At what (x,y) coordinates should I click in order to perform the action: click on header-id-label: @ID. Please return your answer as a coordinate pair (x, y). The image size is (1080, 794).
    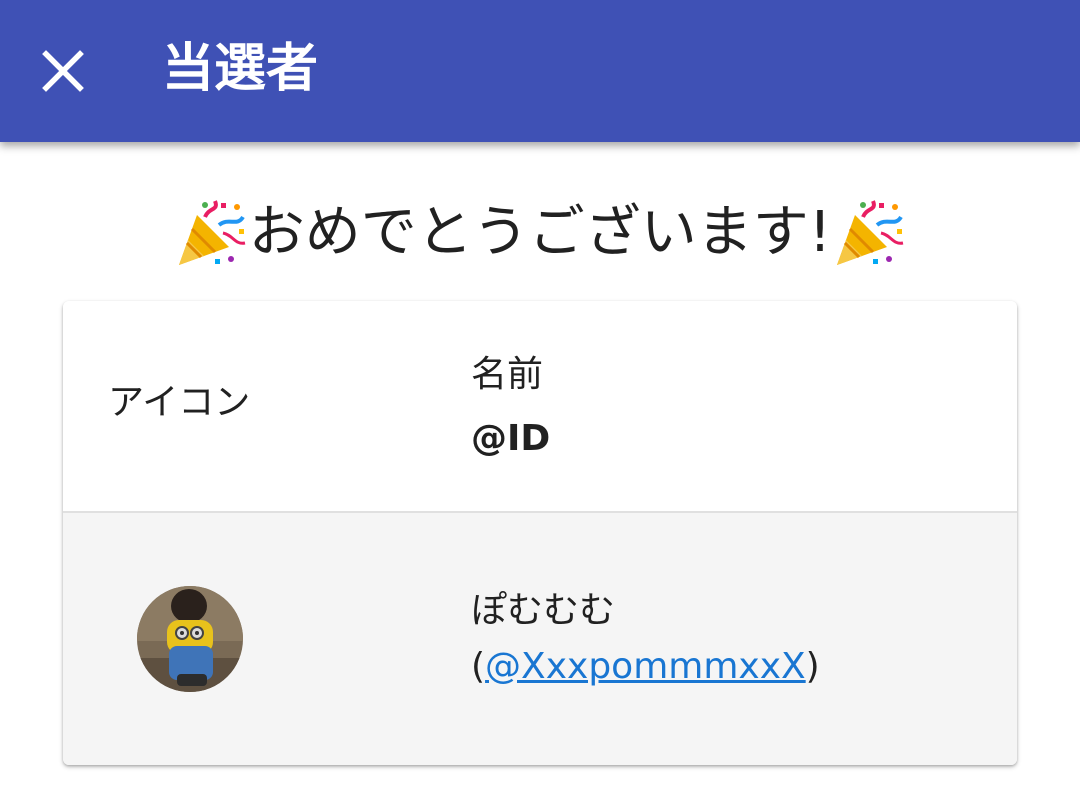
    Looking at the image, I should click on (511, 438).